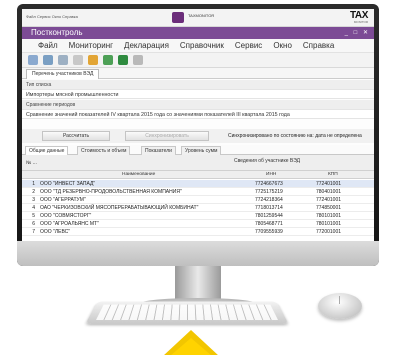 This screenshot has height=355, width=396. I want to click on brand-logo-sub: MONITOR, so click(360, 22).